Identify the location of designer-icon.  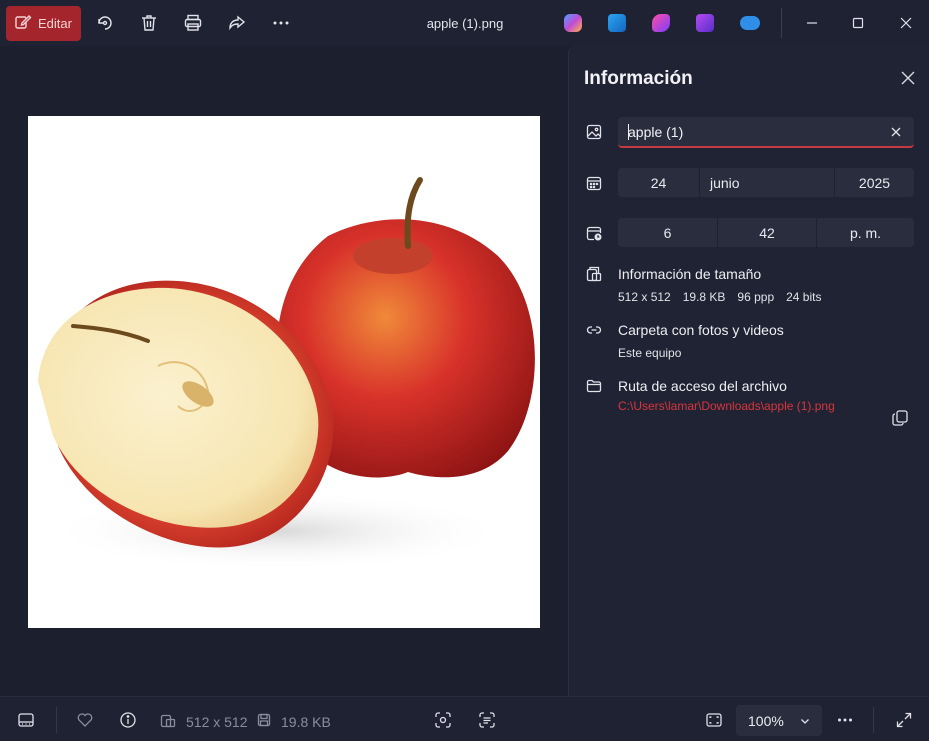
(661, 23).